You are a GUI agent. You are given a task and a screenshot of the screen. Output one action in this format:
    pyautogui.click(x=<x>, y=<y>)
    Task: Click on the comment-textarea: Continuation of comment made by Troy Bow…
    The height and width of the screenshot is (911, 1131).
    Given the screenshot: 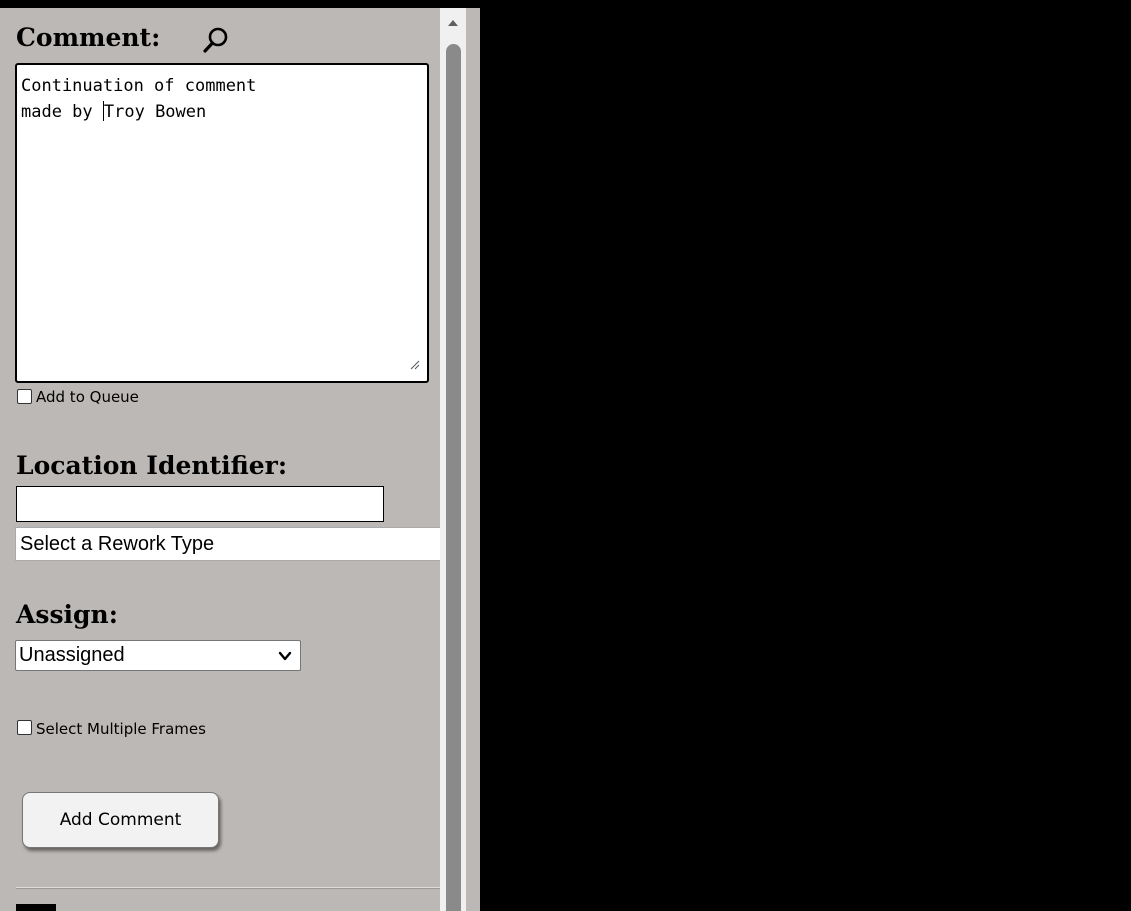 What is the action you would take?
    pyautogui.click(x=222, y=223)
    